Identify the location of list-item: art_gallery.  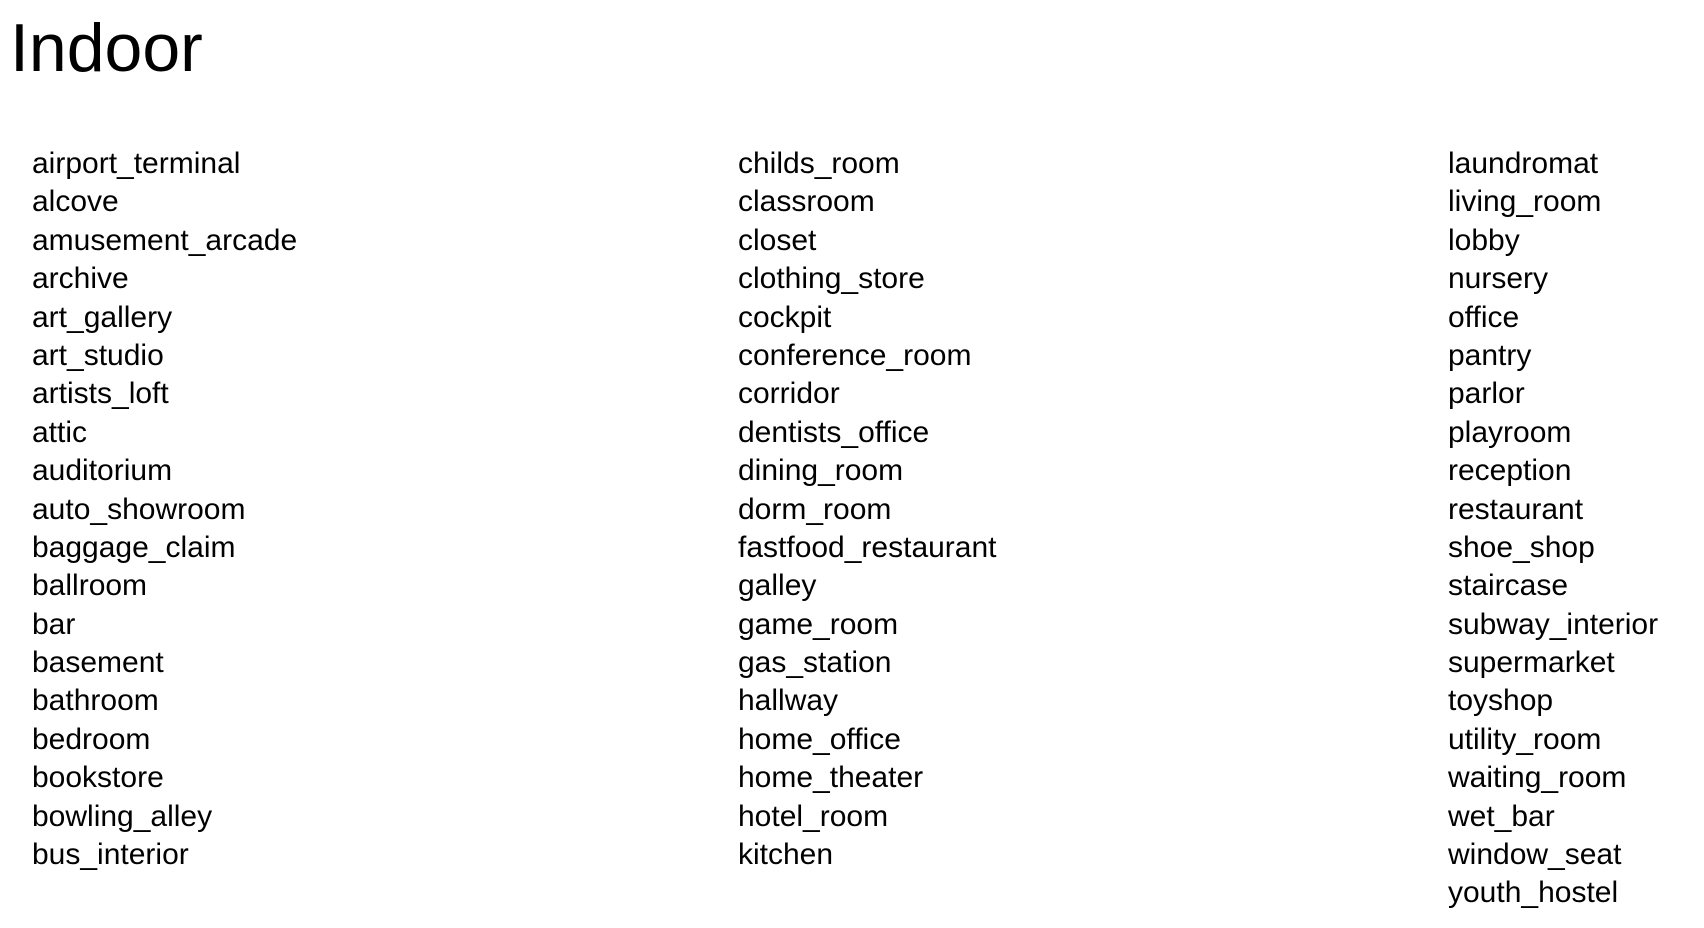
(102, 317).